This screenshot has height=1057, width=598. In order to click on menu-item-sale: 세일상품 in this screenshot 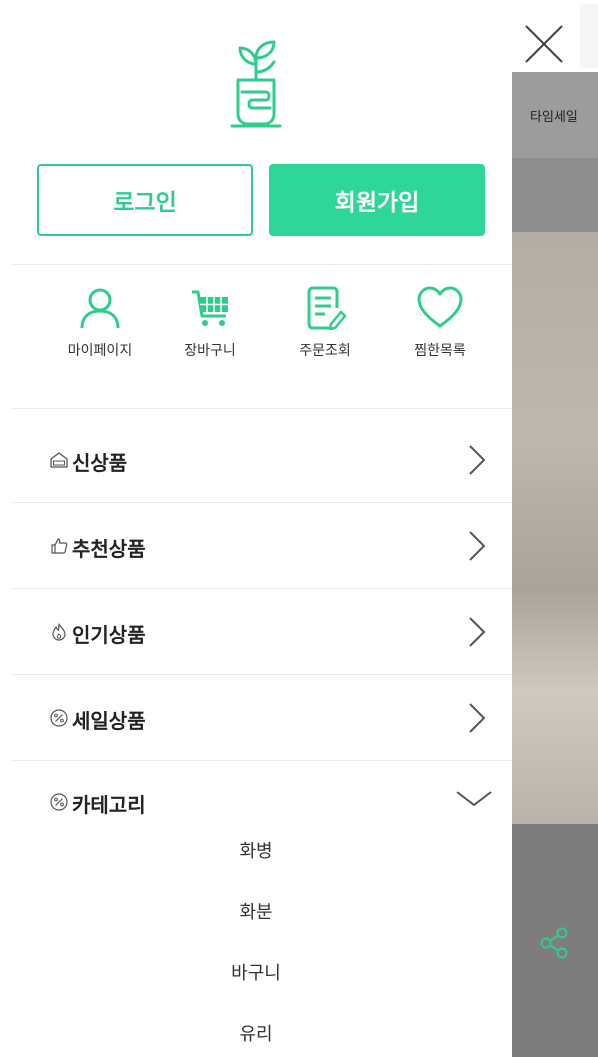, I will do `click(256, 717)`.